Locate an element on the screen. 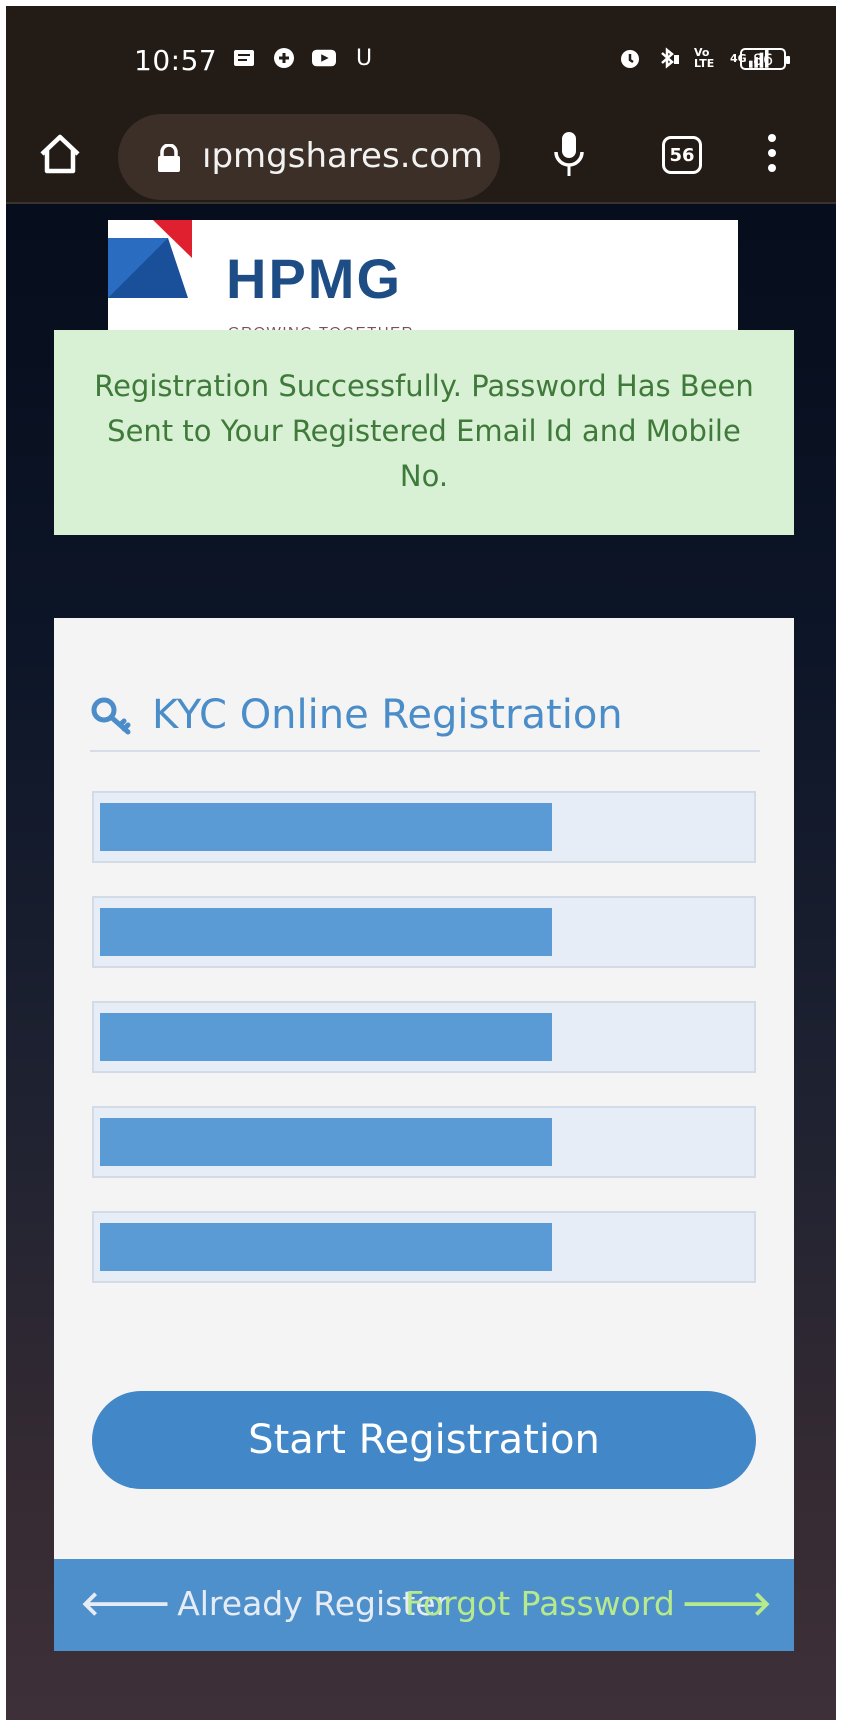  volte-label: Vo LTE is located at coordinates (704, 58).